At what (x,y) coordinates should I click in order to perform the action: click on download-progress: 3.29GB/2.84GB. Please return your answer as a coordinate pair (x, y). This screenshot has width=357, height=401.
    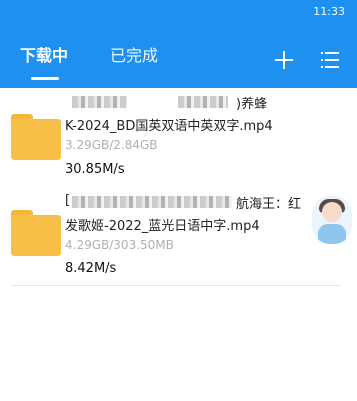
    Looking at the image, I should click on (111, 145).